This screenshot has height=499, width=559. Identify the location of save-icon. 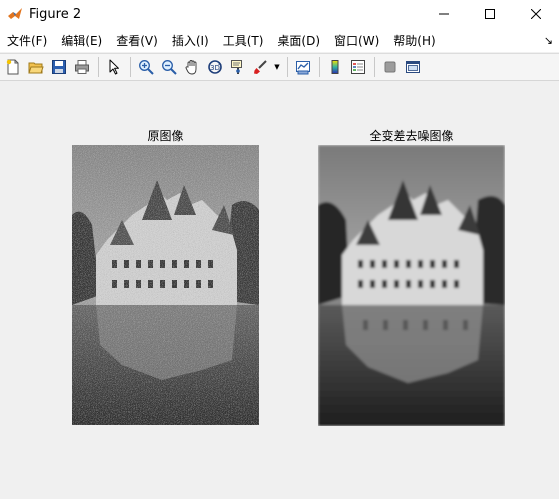
(59, 67).